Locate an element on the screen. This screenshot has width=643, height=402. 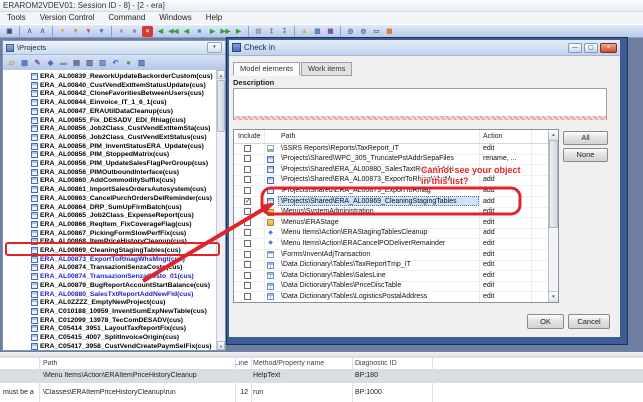
close-button: × is located at coordinates (608, 47).